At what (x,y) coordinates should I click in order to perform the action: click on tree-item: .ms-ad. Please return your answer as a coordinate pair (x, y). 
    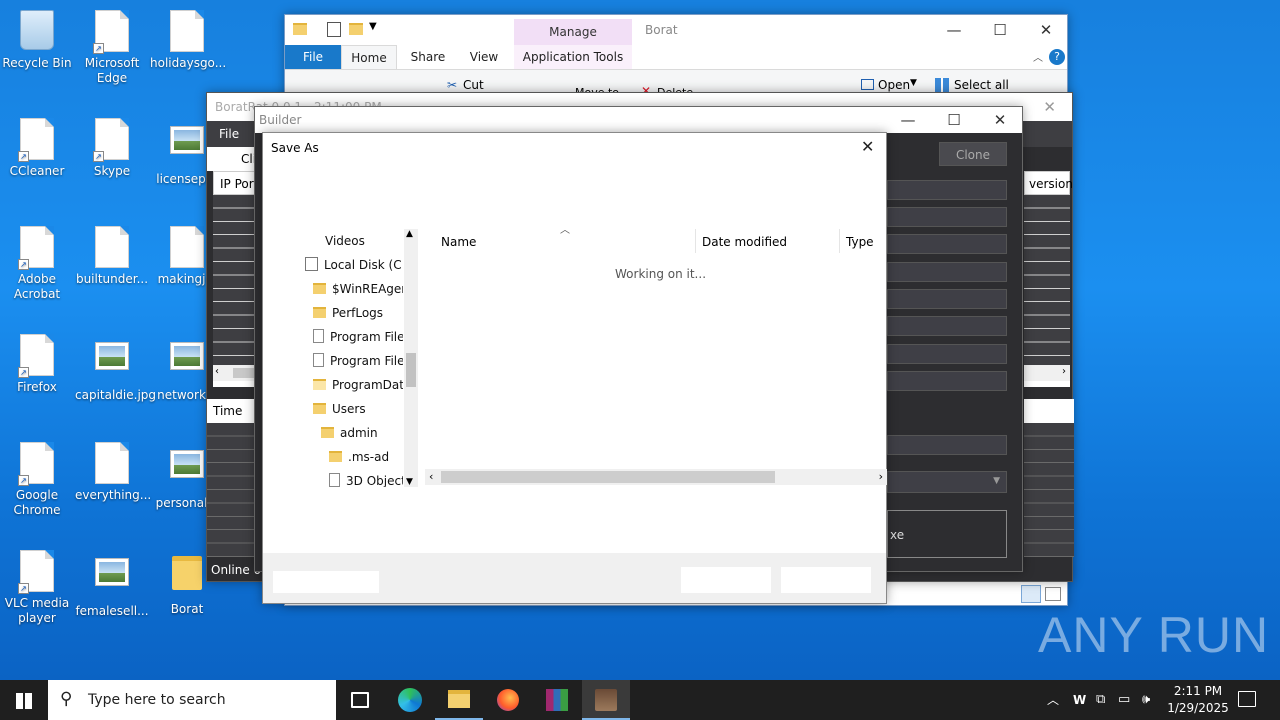
    Looking at the image, I should click on (344, 457).